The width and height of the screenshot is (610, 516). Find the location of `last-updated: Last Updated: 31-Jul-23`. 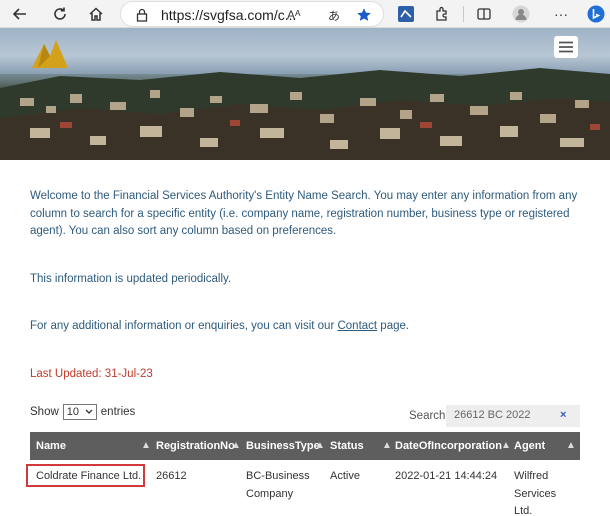

last-updated: Last Updated: 31-Jul-23 is located at coordinates (91, 374).